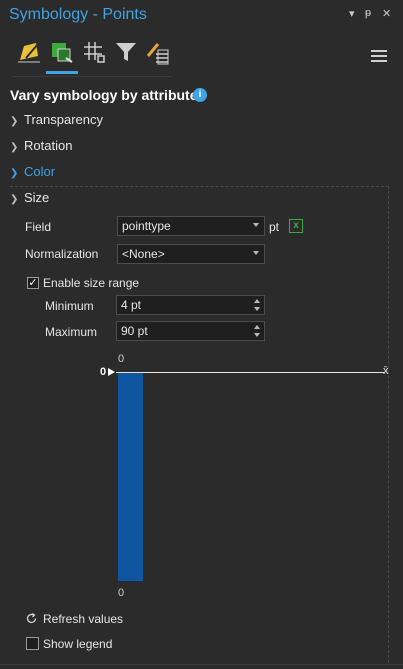 The image size is (403, 669). What do you see at coordinates (121, 593) in the screenshot?
I see `histogram-bottom-value: 0` at bounding box center [121, 593].